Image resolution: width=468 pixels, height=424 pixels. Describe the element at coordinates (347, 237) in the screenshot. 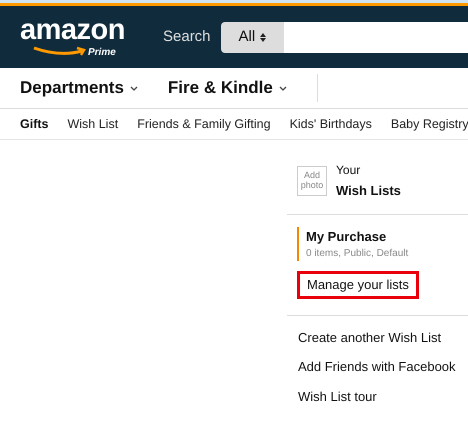

I see `list-name: My Purchase` at that location.